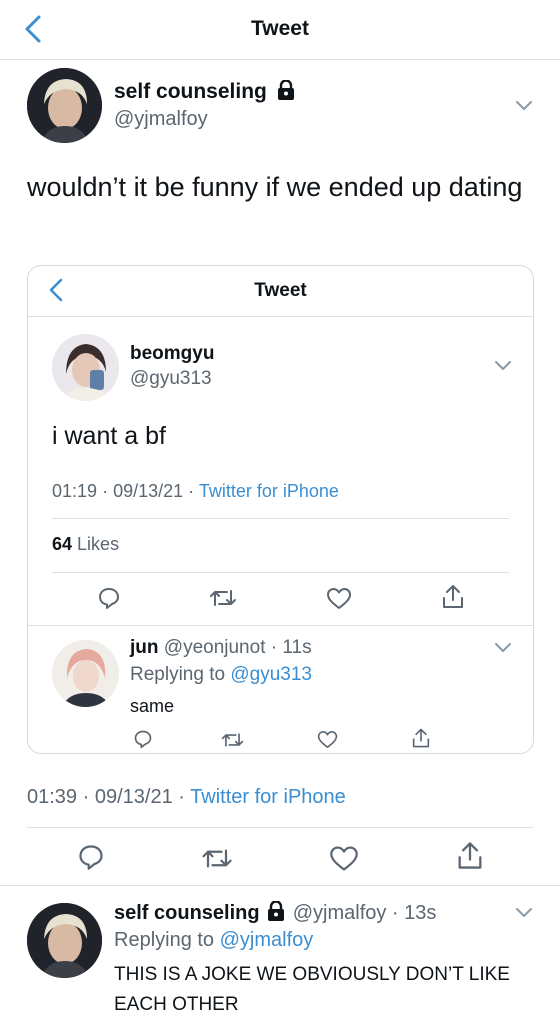  What do you see at coordinates (190, 91) in the screenshot?
I see `display-name-text: self counseling` at bounding box center [190, 91].